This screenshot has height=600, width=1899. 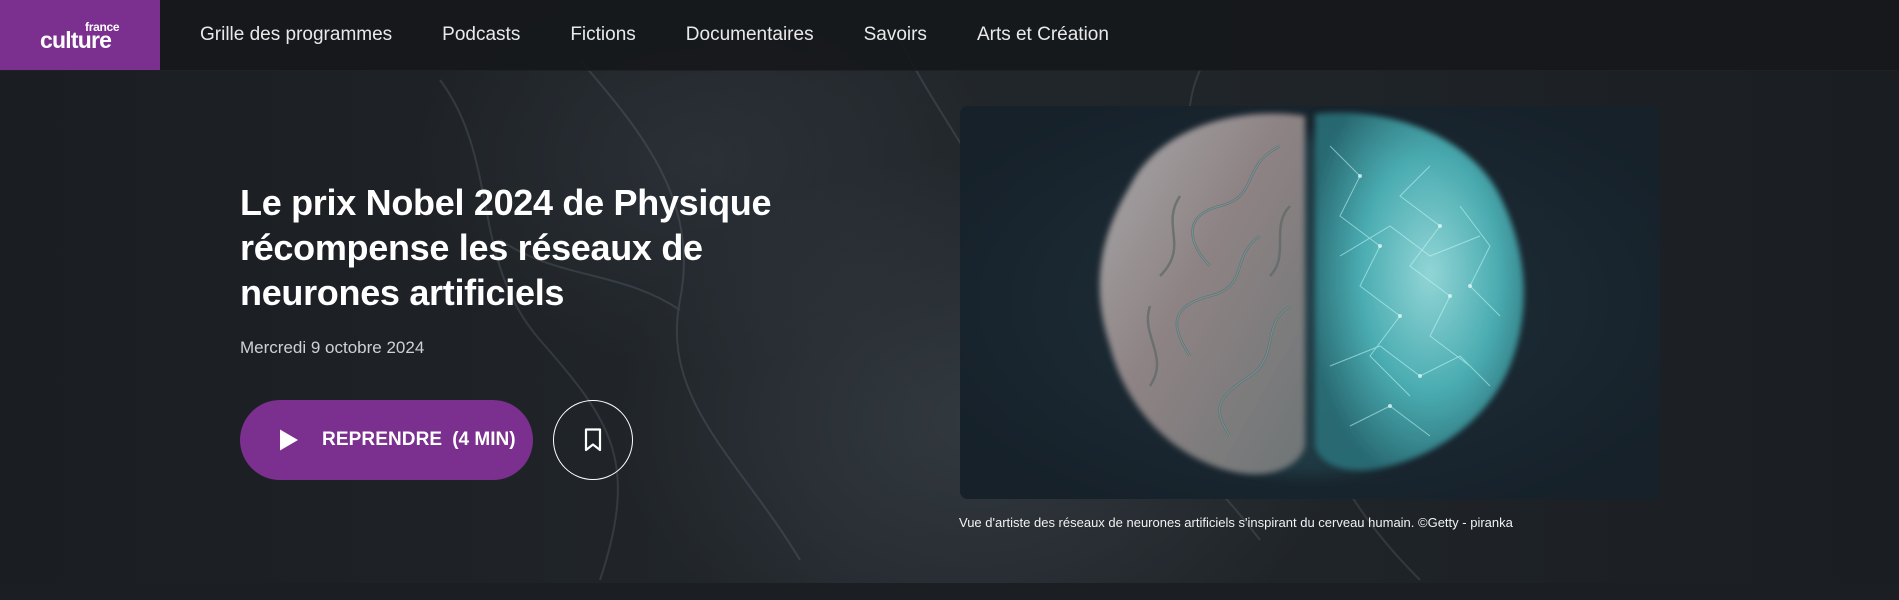 I want to click on bookmark-button, so click(x=593, y=440).